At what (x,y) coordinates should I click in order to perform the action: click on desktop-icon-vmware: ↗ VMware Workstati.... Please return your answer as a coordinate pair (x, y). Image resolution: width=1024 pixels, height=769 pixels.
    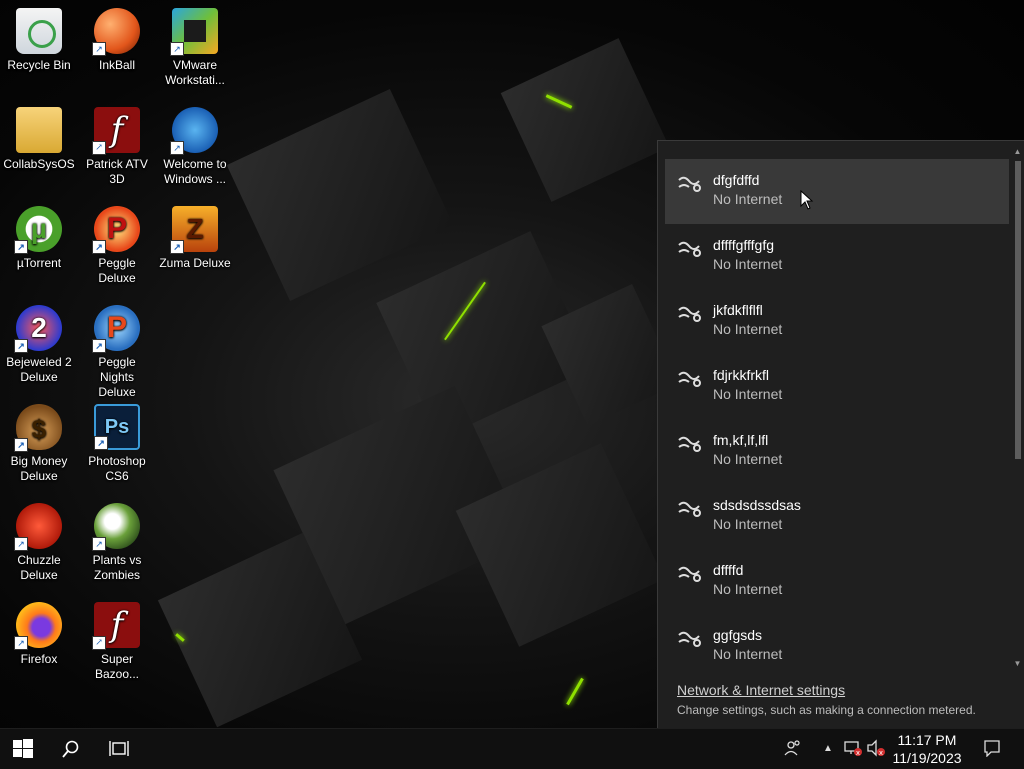
    Looking at the image, I should click on (195, 45).